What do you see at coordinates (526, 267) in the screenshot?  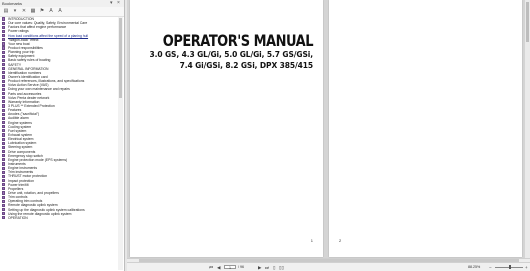 I see `zoom-in-icon: +` at bounding box center [526, 267].